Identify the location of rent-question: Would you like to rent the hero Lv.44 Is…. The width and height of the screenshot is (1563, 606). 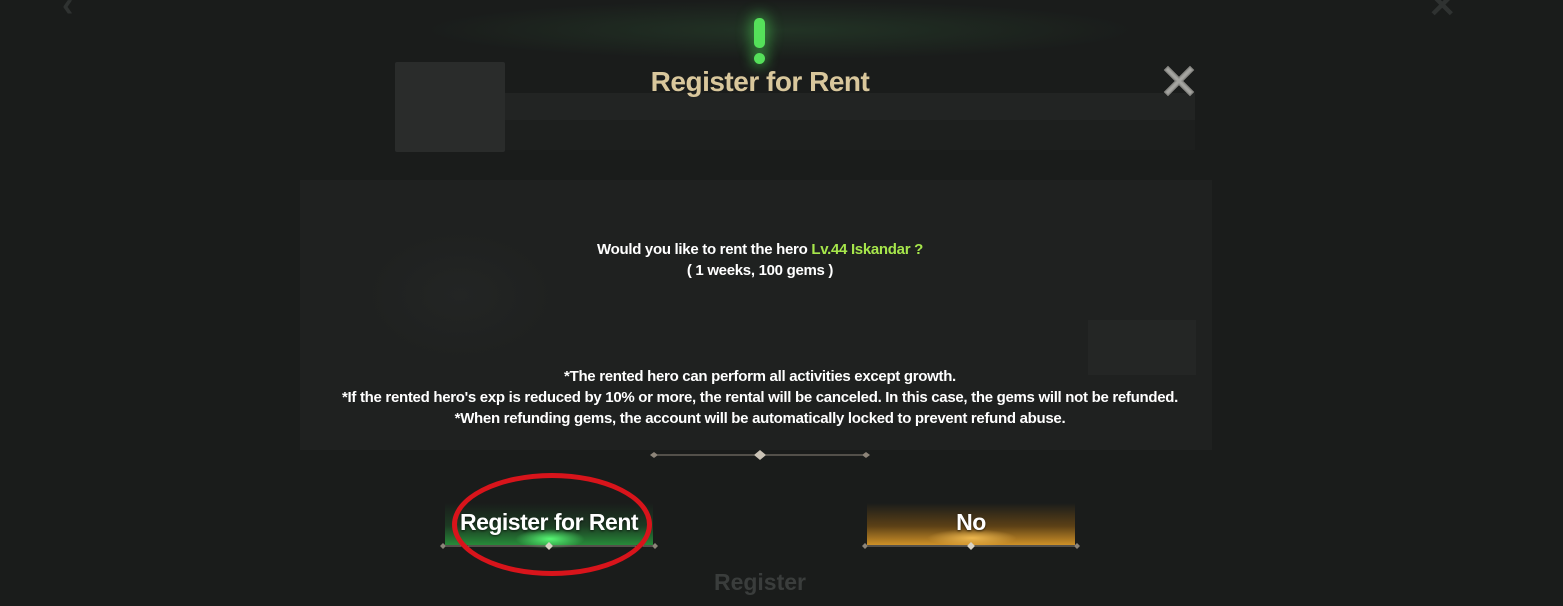
(760, 249).